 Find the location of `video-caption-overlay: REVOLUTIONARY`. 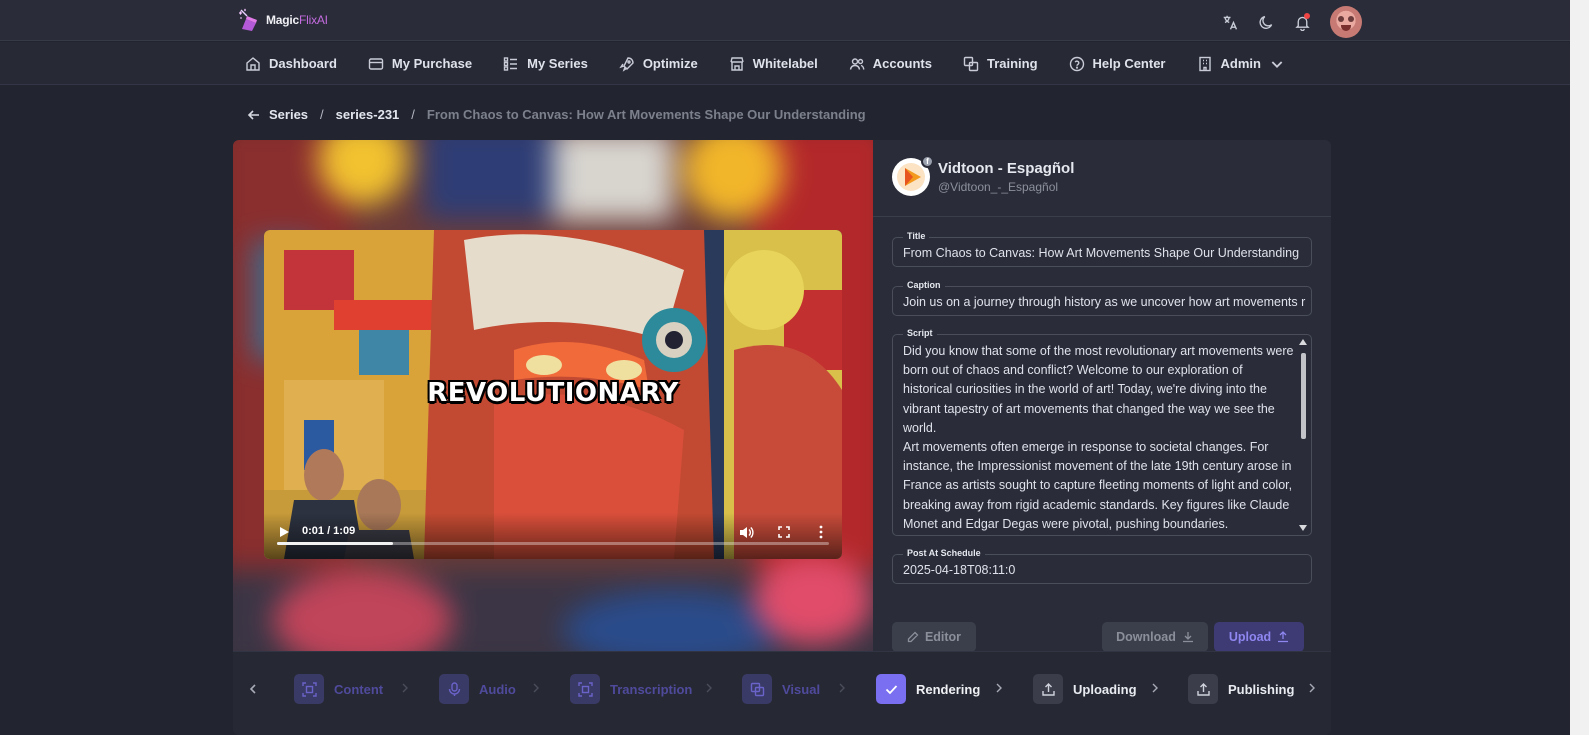

video-caption-overlay: REVOLUTIONARY is located at coordinates (553, 393).